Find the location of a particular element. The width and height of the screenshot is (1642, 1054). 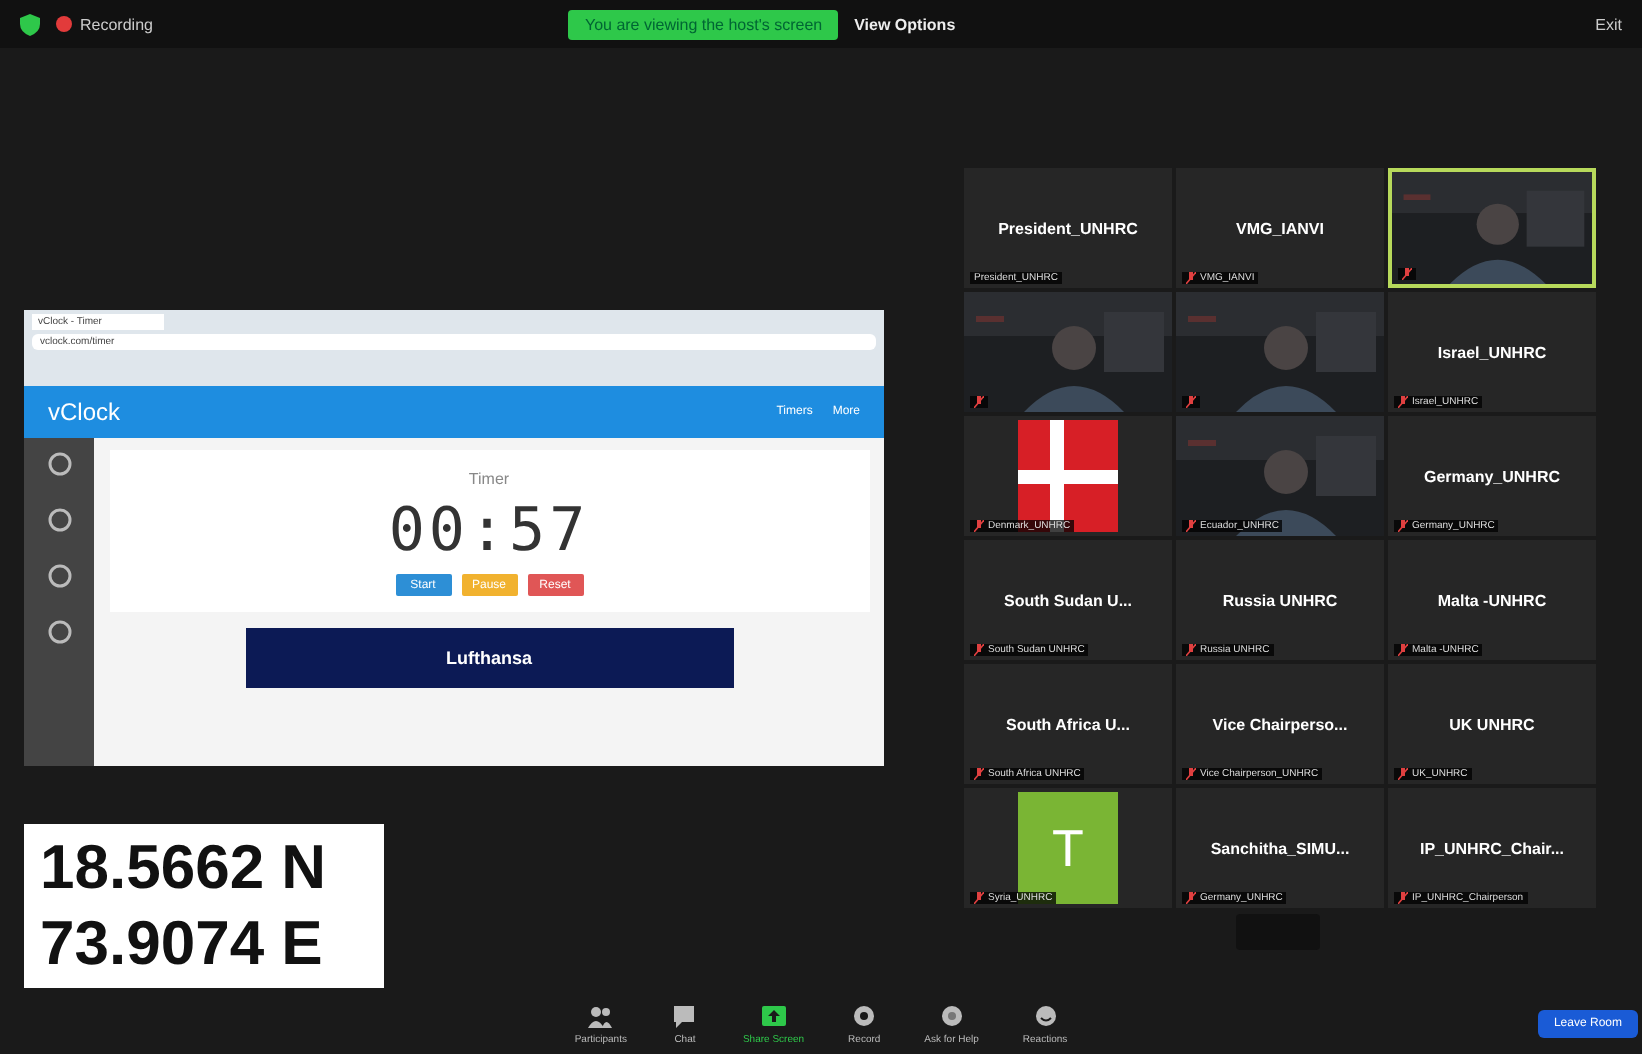

screen-share-banner: You are viewing the host's screen is located at coordinates (703, 24).